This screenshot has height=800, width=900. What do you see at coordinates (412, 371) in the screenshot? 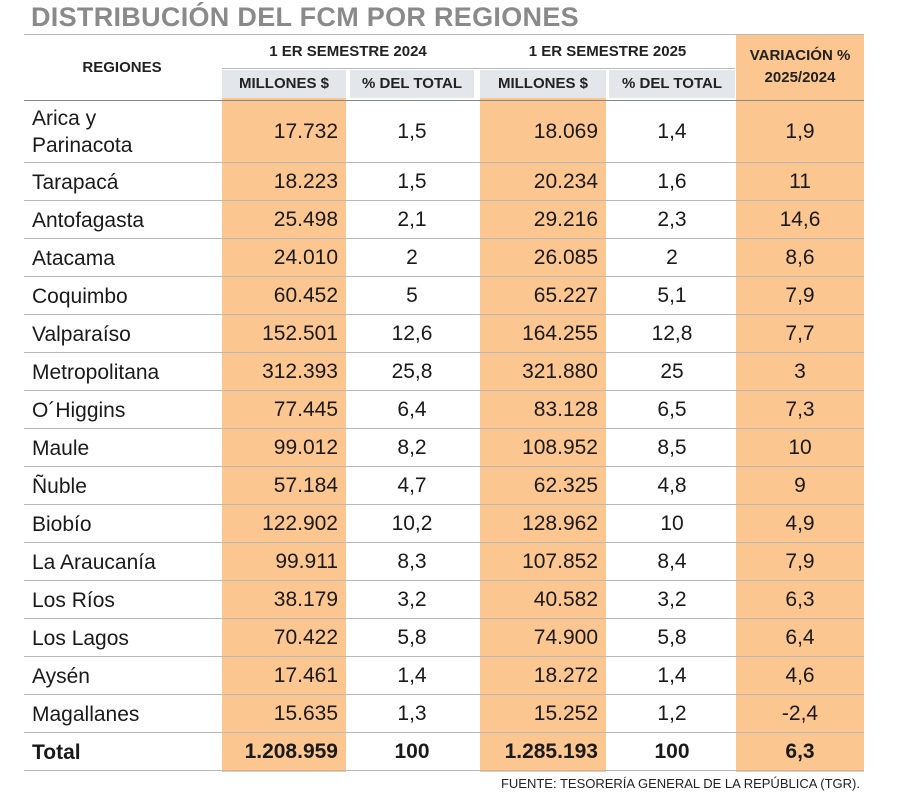
I see `pct-2024-cell: 25,8` at bounding box center [412, 371].